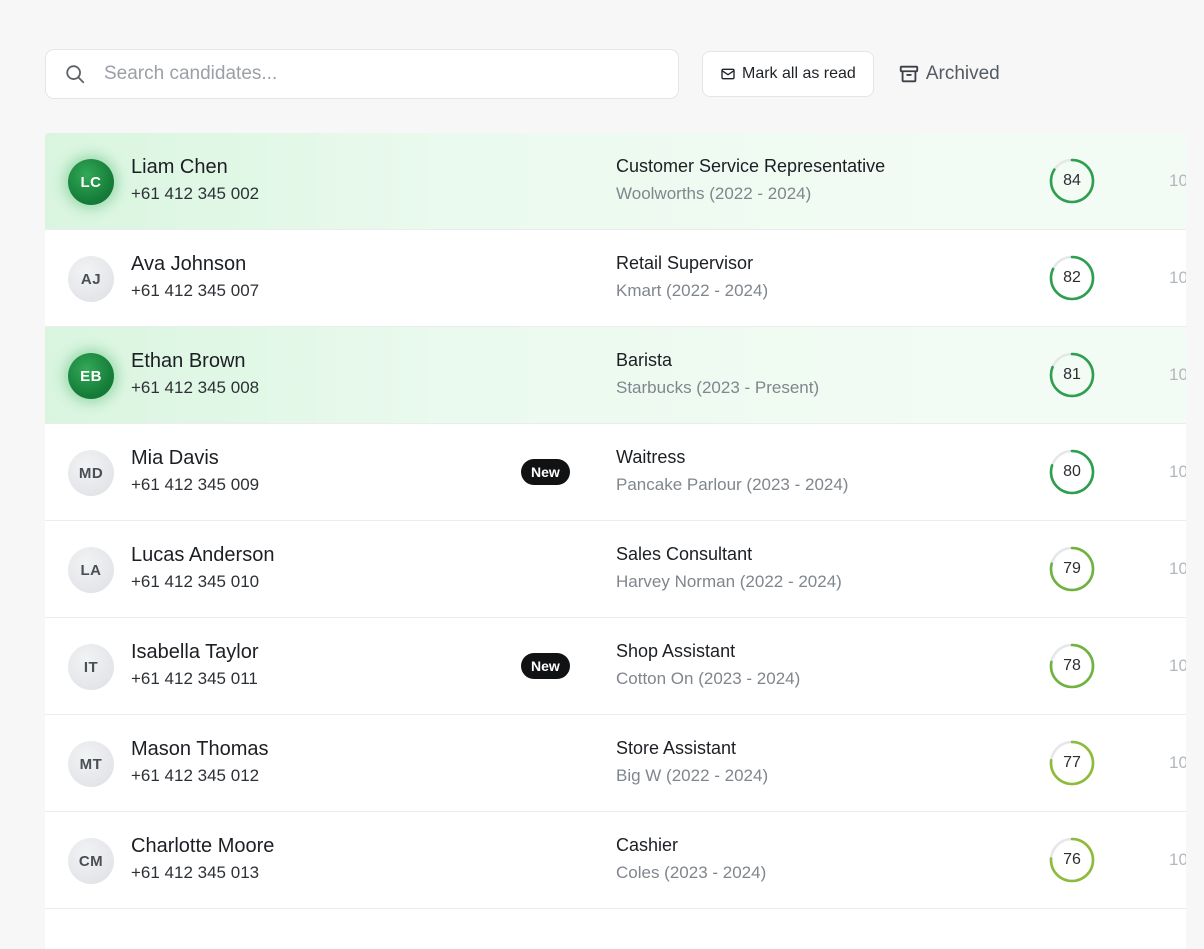  I want to click on avatar: LC, so click(91, 182).